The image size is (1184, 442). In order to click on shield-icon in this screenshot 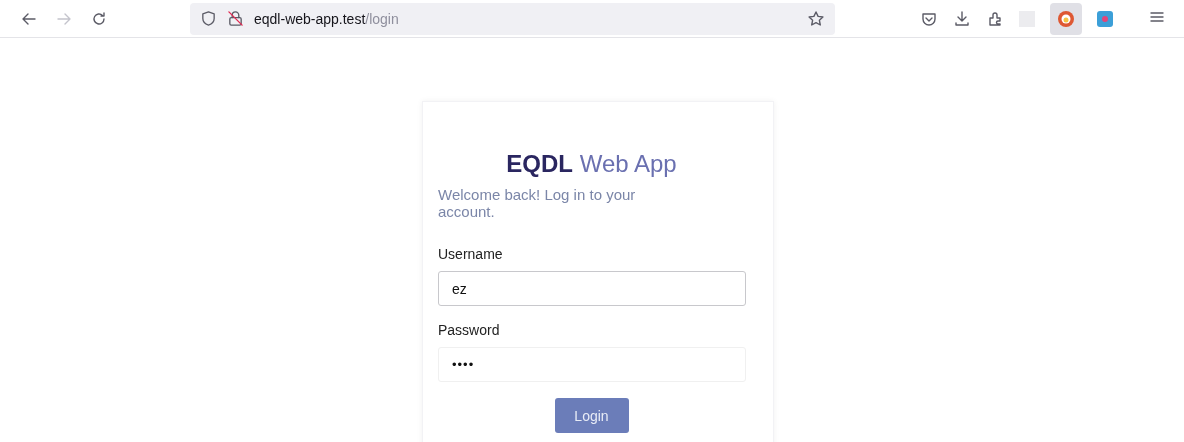, I will do `click(208, 18)`.